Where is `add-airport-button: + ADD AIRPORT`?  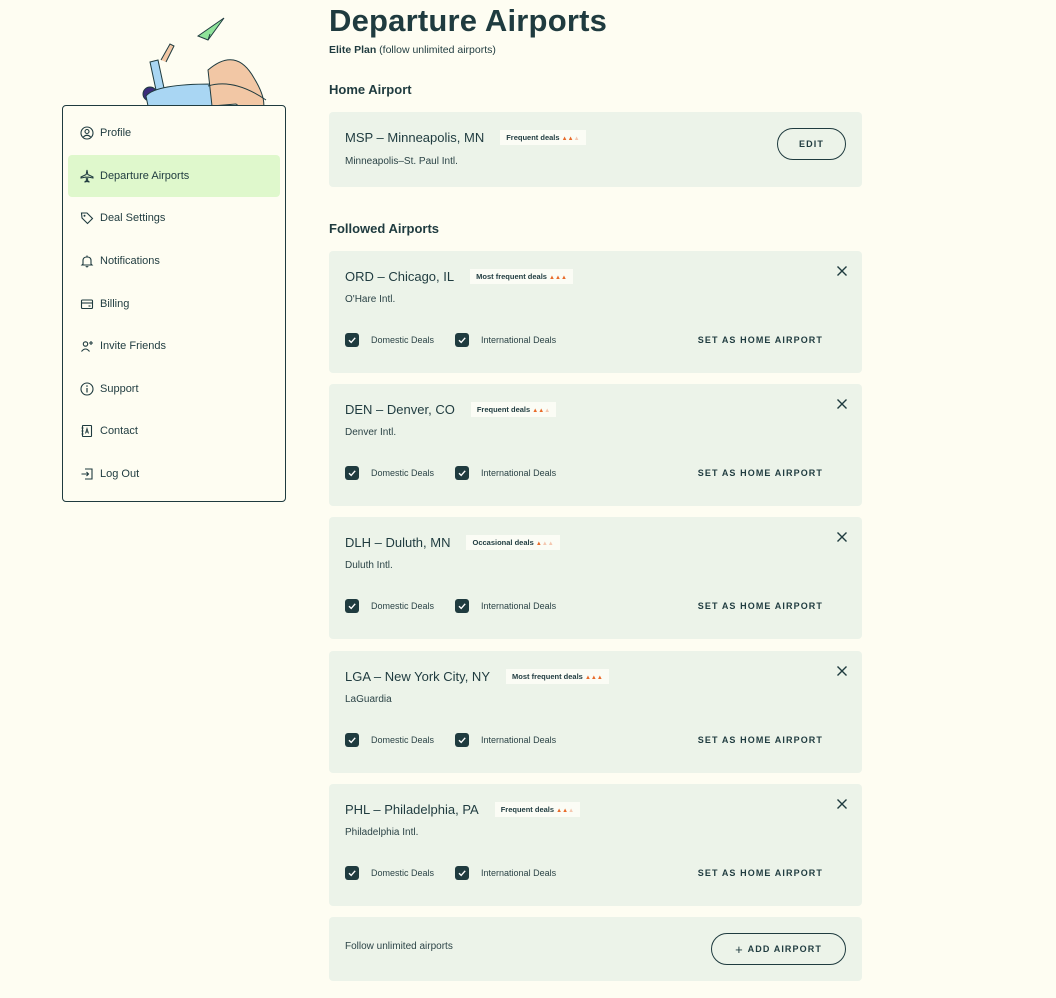
add-airport-button: + ADD AIRPORT is located at coordinates (778, 949).